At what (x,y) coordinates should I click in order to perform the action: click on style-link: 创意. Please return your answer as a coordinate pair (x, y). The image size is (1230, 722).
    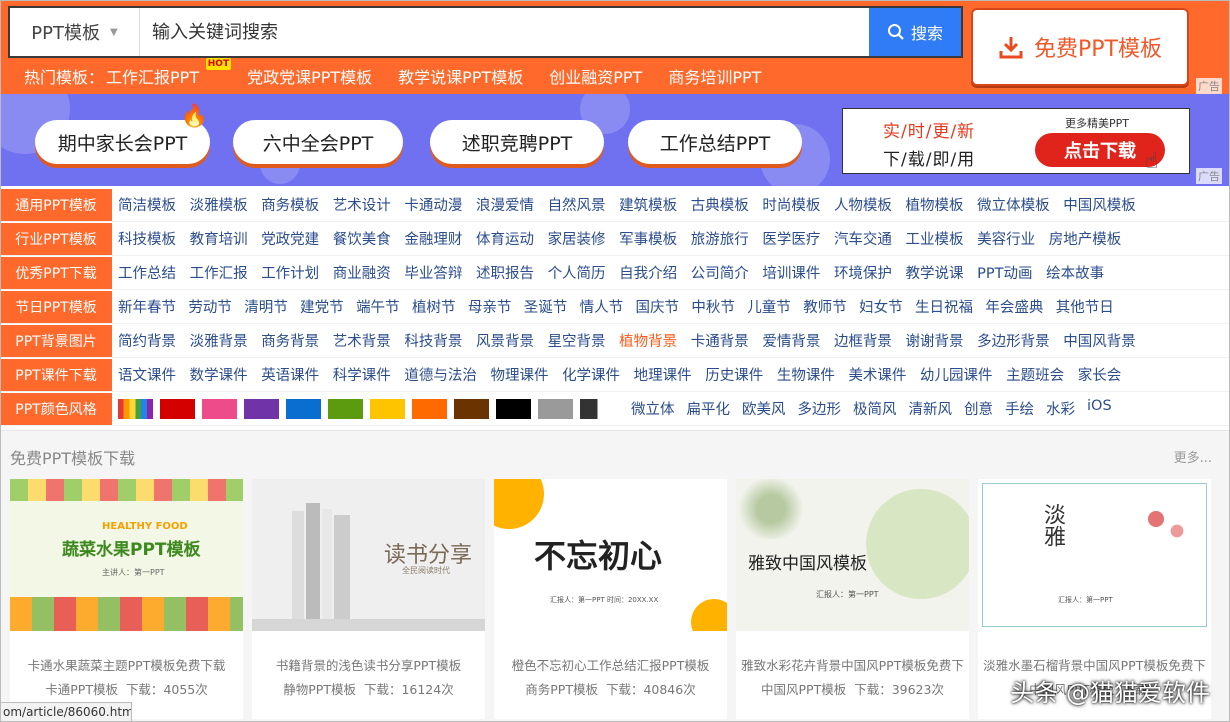
    Looking at the image, I should click on (978, 408).